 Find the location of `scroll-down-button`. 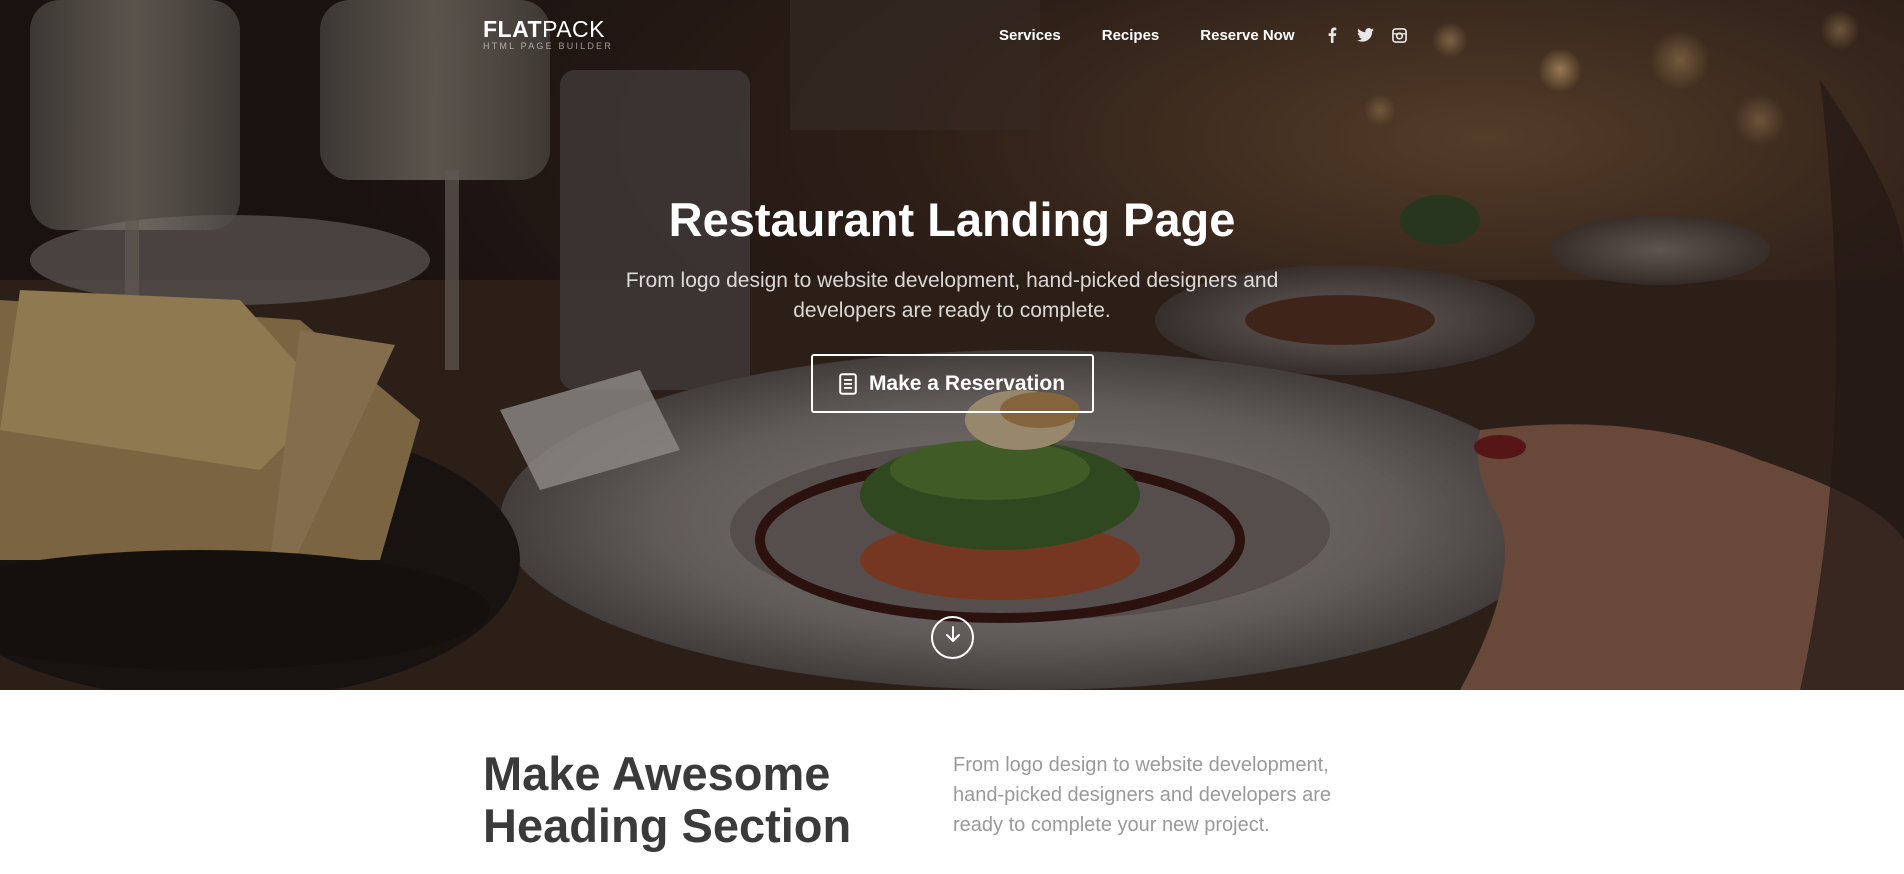

scroll-down-button is located at coordinates (952, 637).